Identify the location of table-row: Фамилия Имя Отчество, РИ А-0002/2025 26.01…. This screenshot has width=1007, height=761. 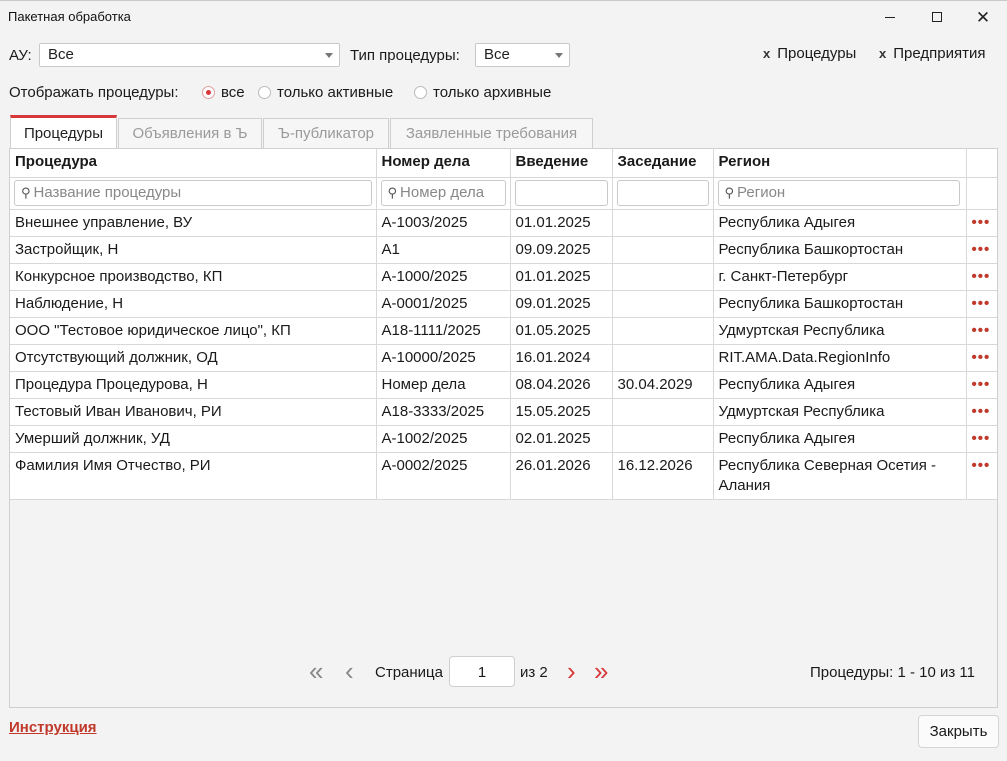
(503, 476).